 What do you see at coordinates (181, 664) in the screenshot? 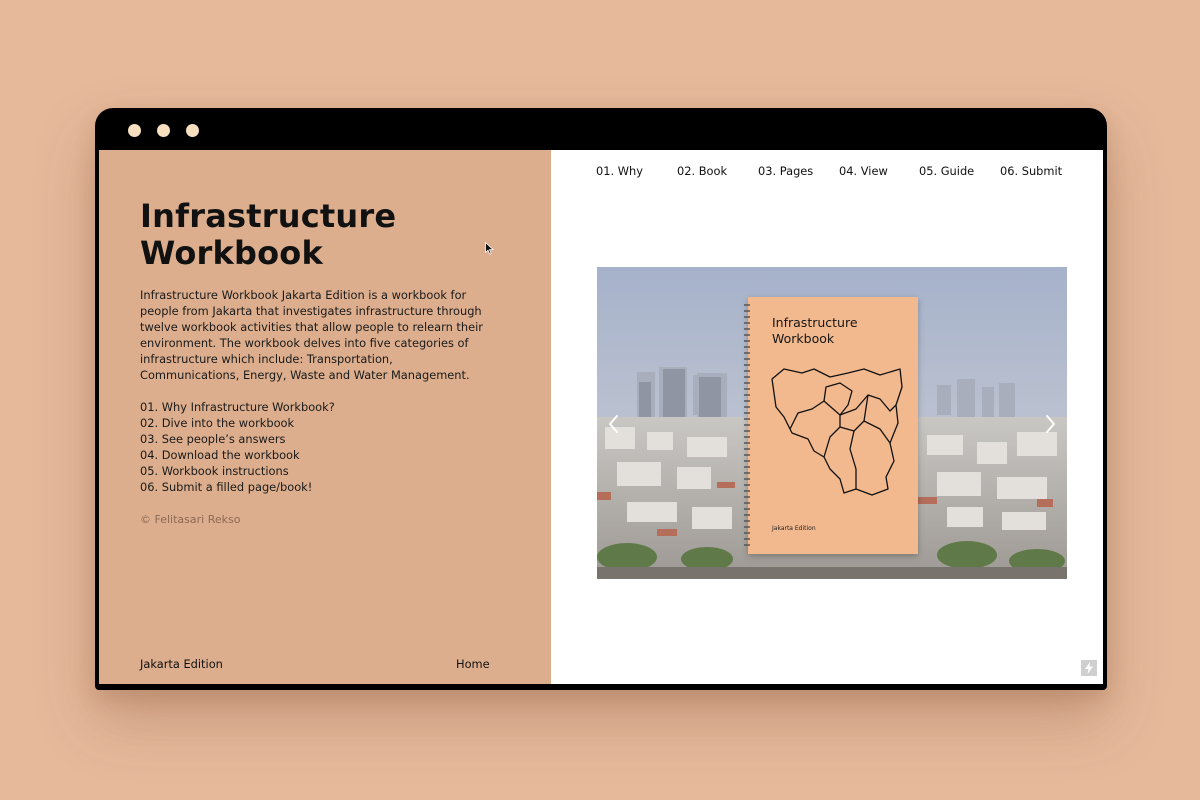
I see `edition-label: Jakarta Edition` at bounding box center [181, 664].